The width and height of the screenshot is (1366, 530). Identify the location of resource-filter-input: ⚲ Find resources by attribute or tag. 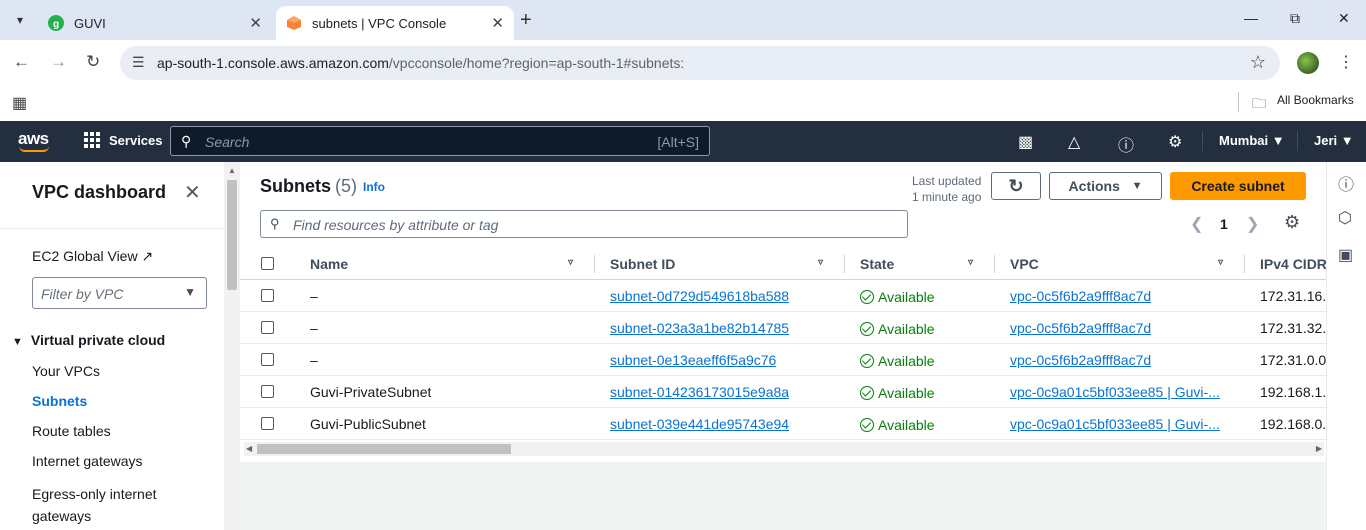
(584, 224).